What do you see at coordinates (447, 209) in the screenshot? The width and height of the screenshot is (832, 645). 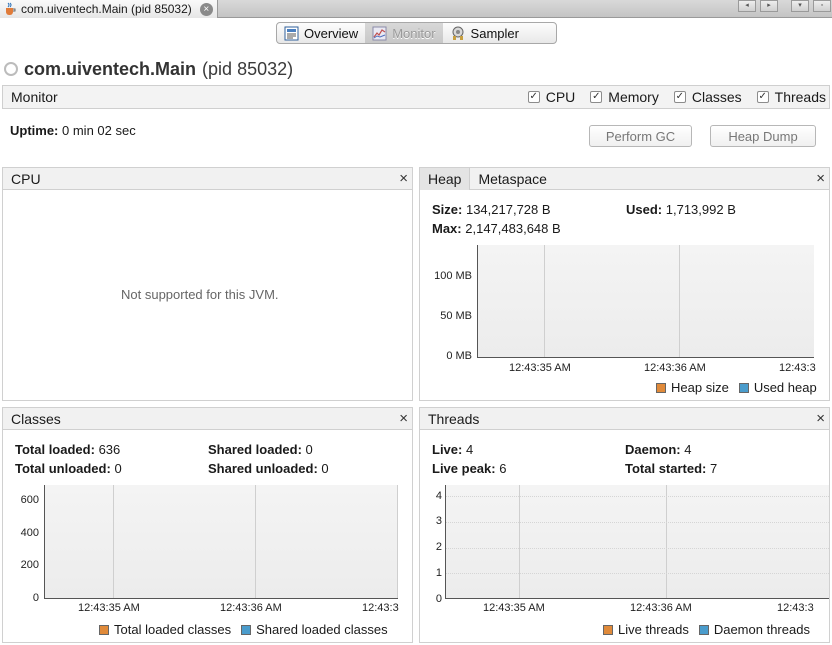 I see `heap-size-label: Size:` at bounding box center [447, 209].